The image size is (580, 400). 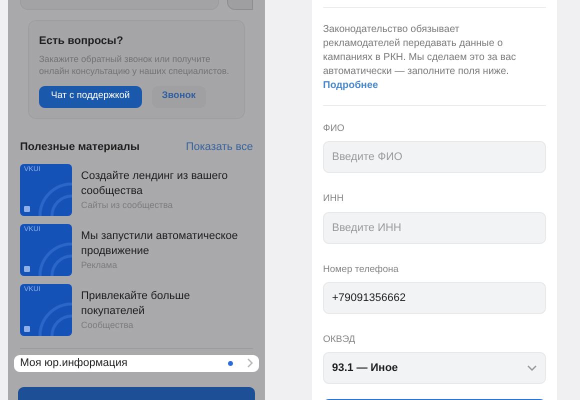 I want to click on chevron-icon, so click(x=250, y=363).